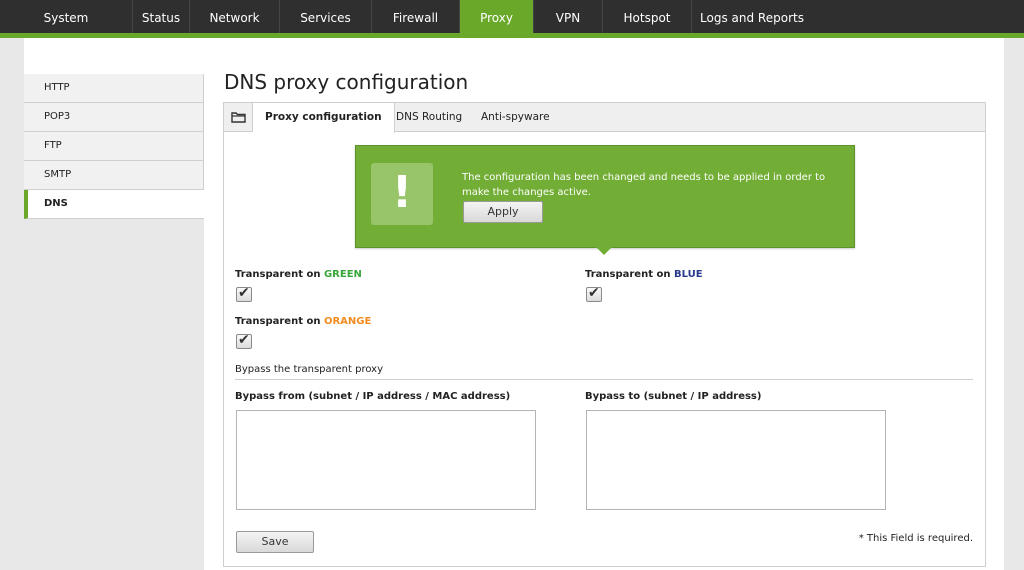 This screenshot has height=570, width=1024. Describe the element at coordinates (161, 16) in the screenshot. I see `nav-item-status: Status` at that location.